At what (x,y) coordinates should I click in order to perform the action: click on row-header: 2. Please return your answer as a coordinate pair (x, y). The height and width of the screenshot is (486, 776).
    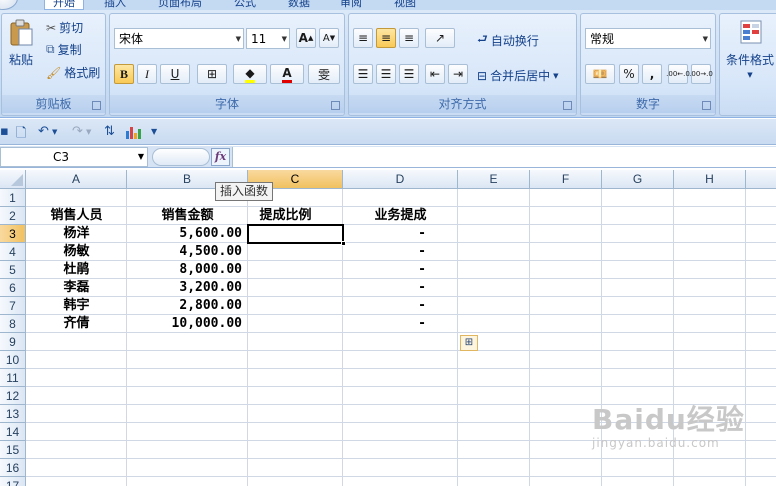
    Looking at the image, I should click on (13, 216).